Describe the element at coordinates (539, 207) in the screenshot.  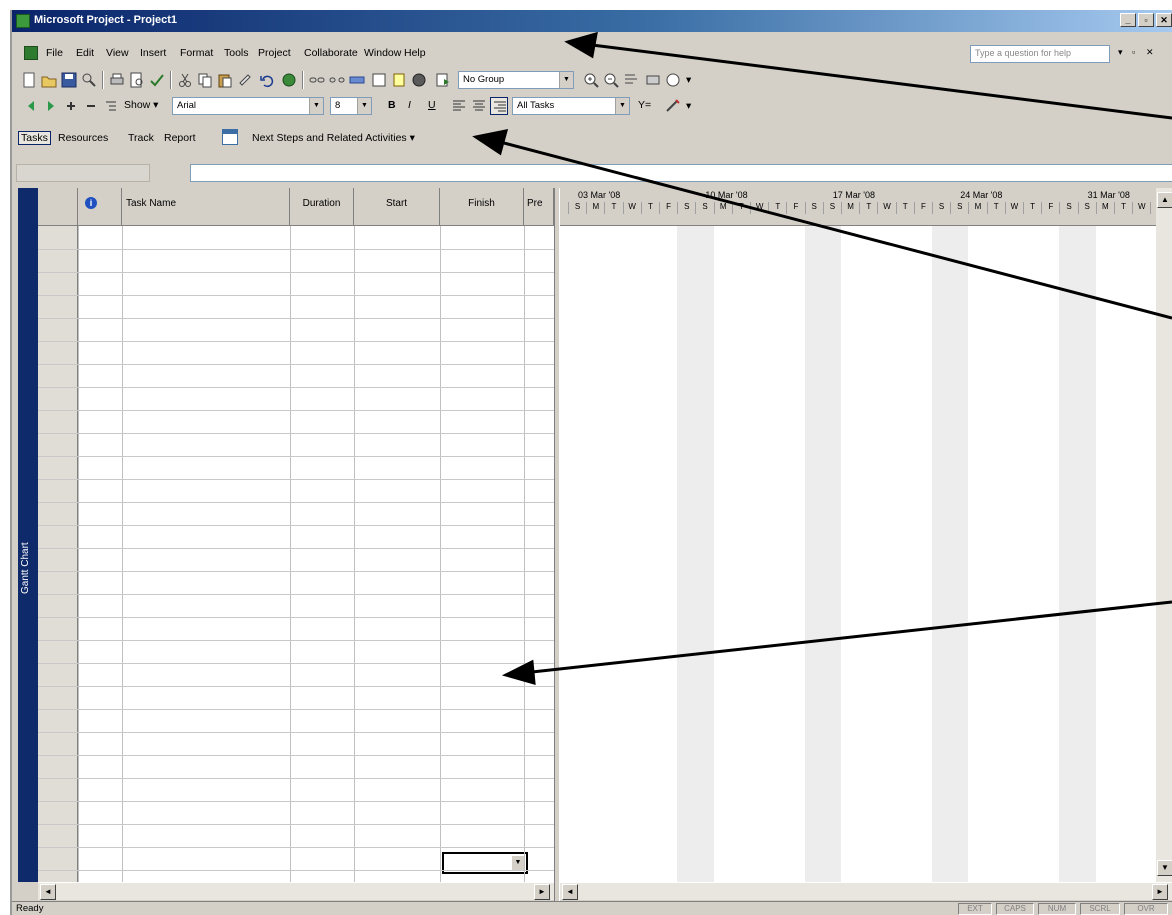
I see `column-predecessors: Pre` at that location.